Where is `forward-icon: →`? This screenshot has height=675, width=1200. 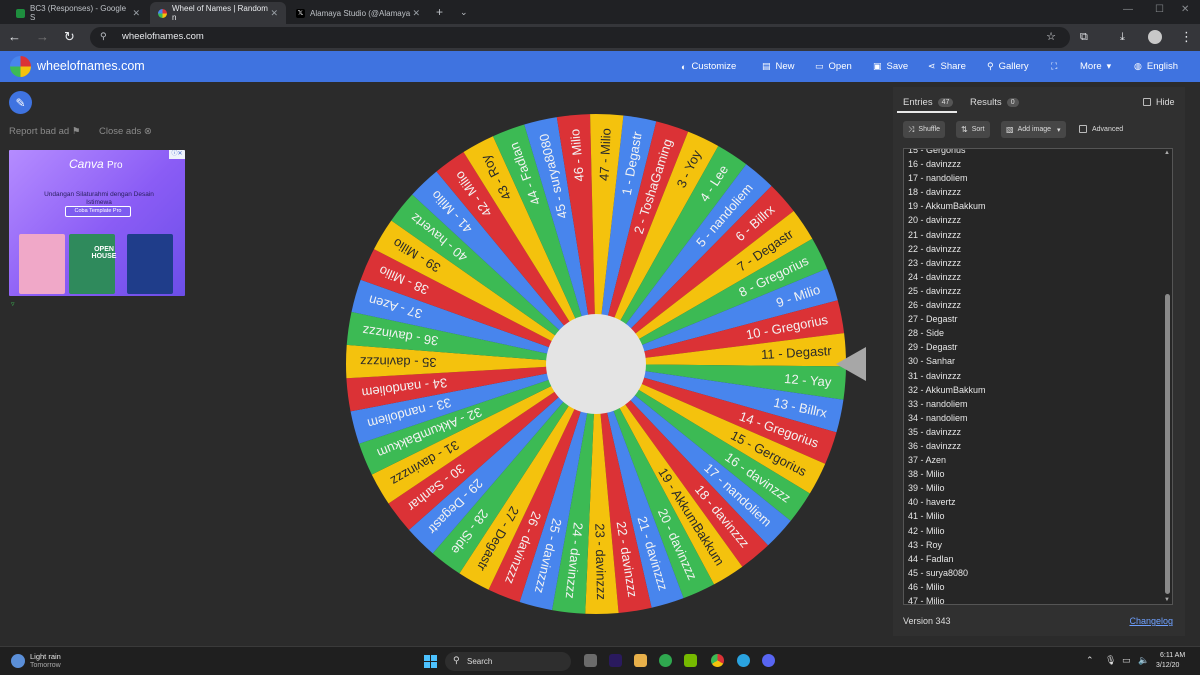 forward-icon: → is located at coordinates (42, 37).